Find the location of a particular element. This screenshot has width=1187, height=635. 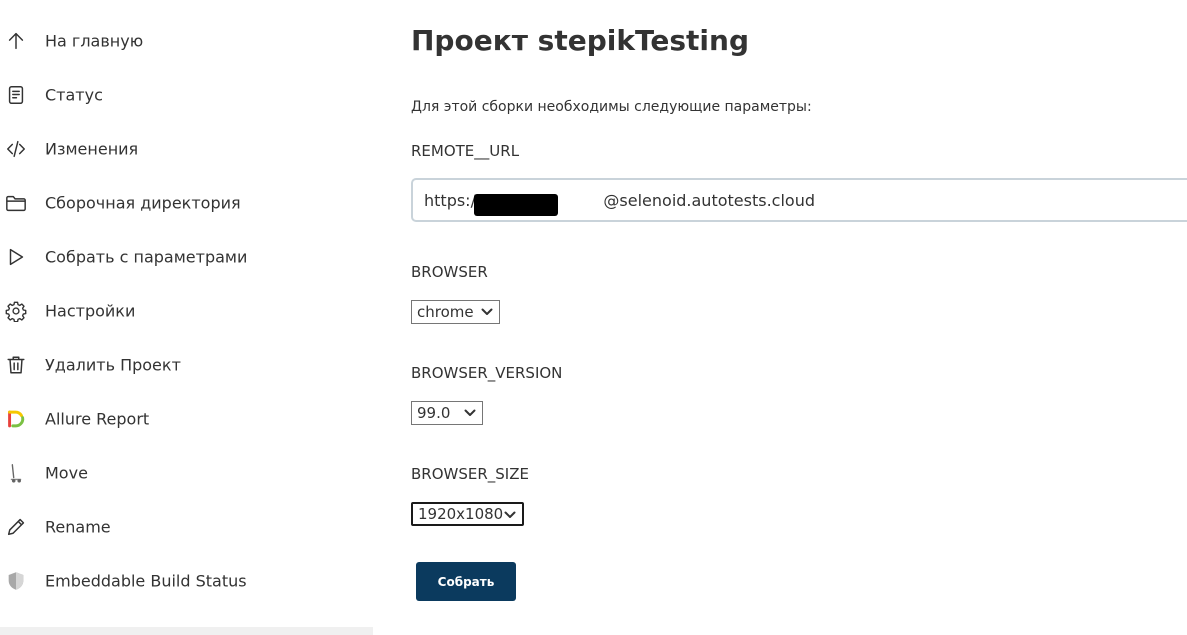

browser-version-select: 99.0 is located at coordinates (447, 413).